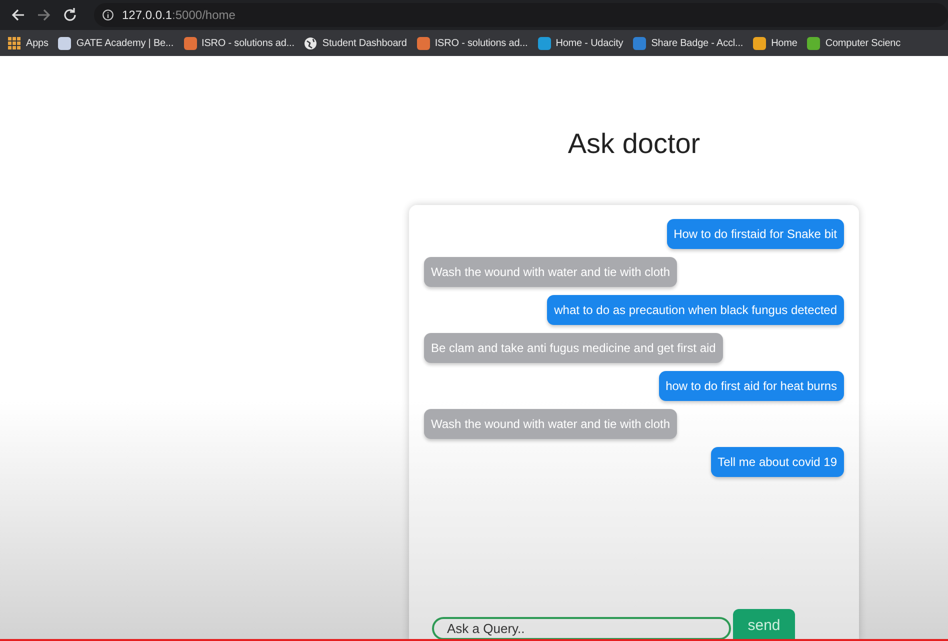 The image size is (948, 641). What do you see at coordinates (751, 386) in the screenshot?
I see `user-message: how to do first aid for heat burns` at bounding box center [751, 386].